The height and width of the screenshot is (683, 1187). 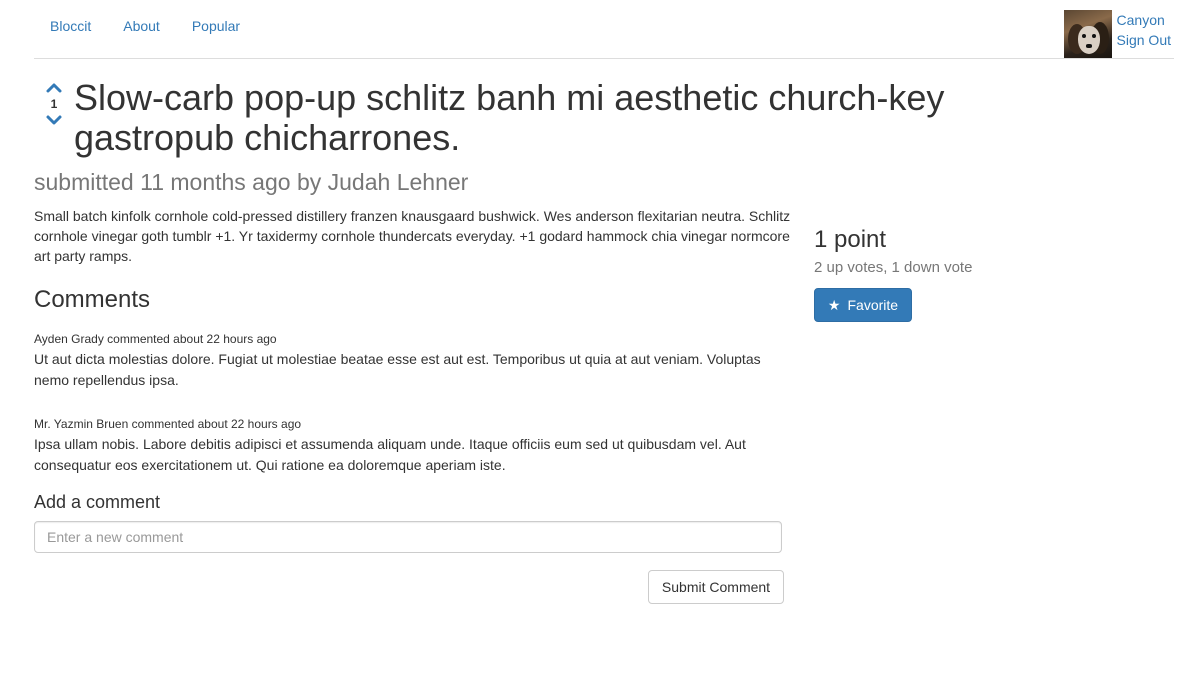 What do you see at coordinates (1087, 34) in the screenshot?
I see `avatar` at bounding box center [1087, 34].